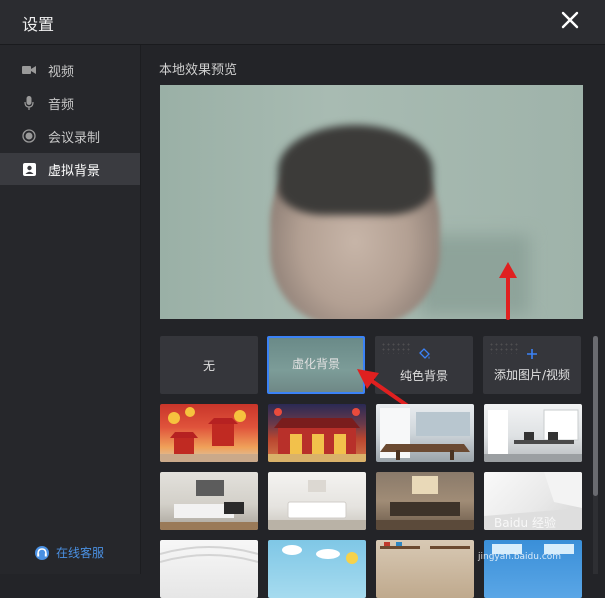  I want to click on sidebar-item-label: 会议录制, so click(74, 138).